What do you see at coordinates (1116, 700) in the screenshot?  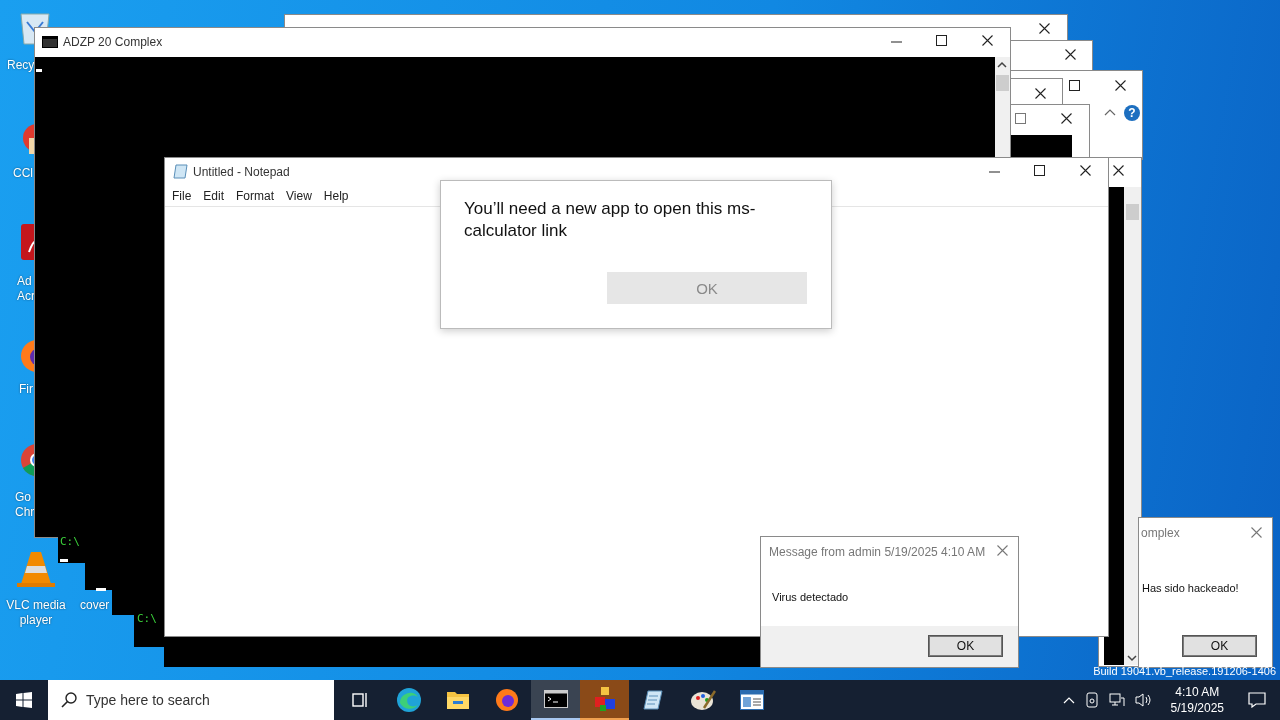 I see `network-icon` at bounding box center [1116, 700].